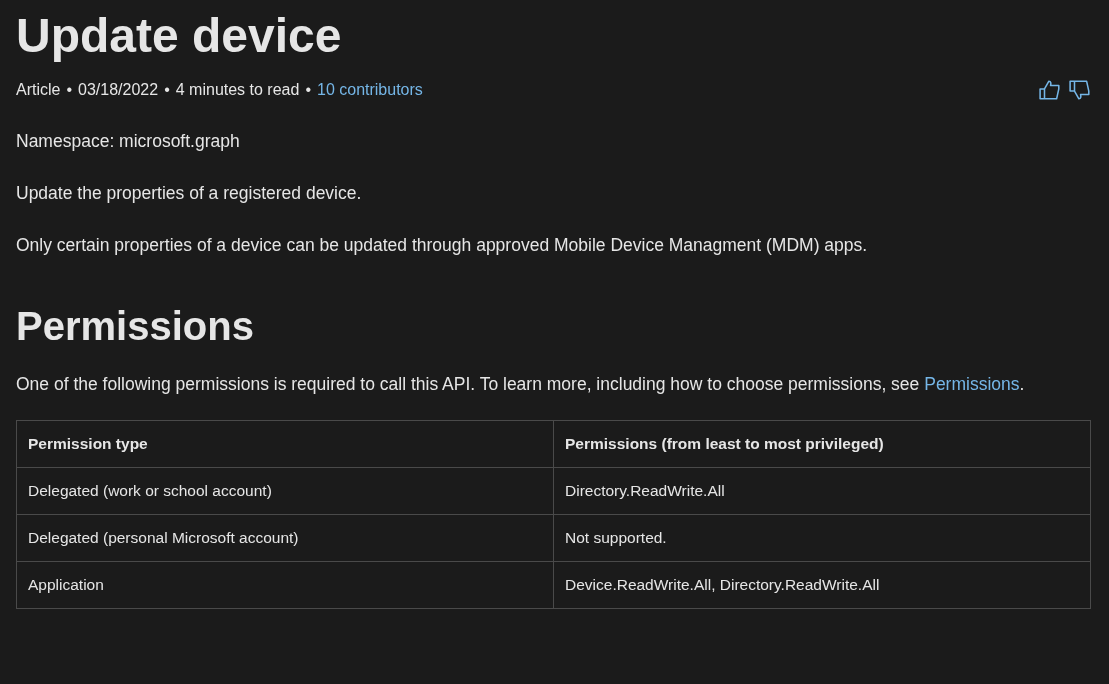  Describe the element at coordinates (972, 384) in the screenshot. I see `permissions-link: Permissions` at that location.